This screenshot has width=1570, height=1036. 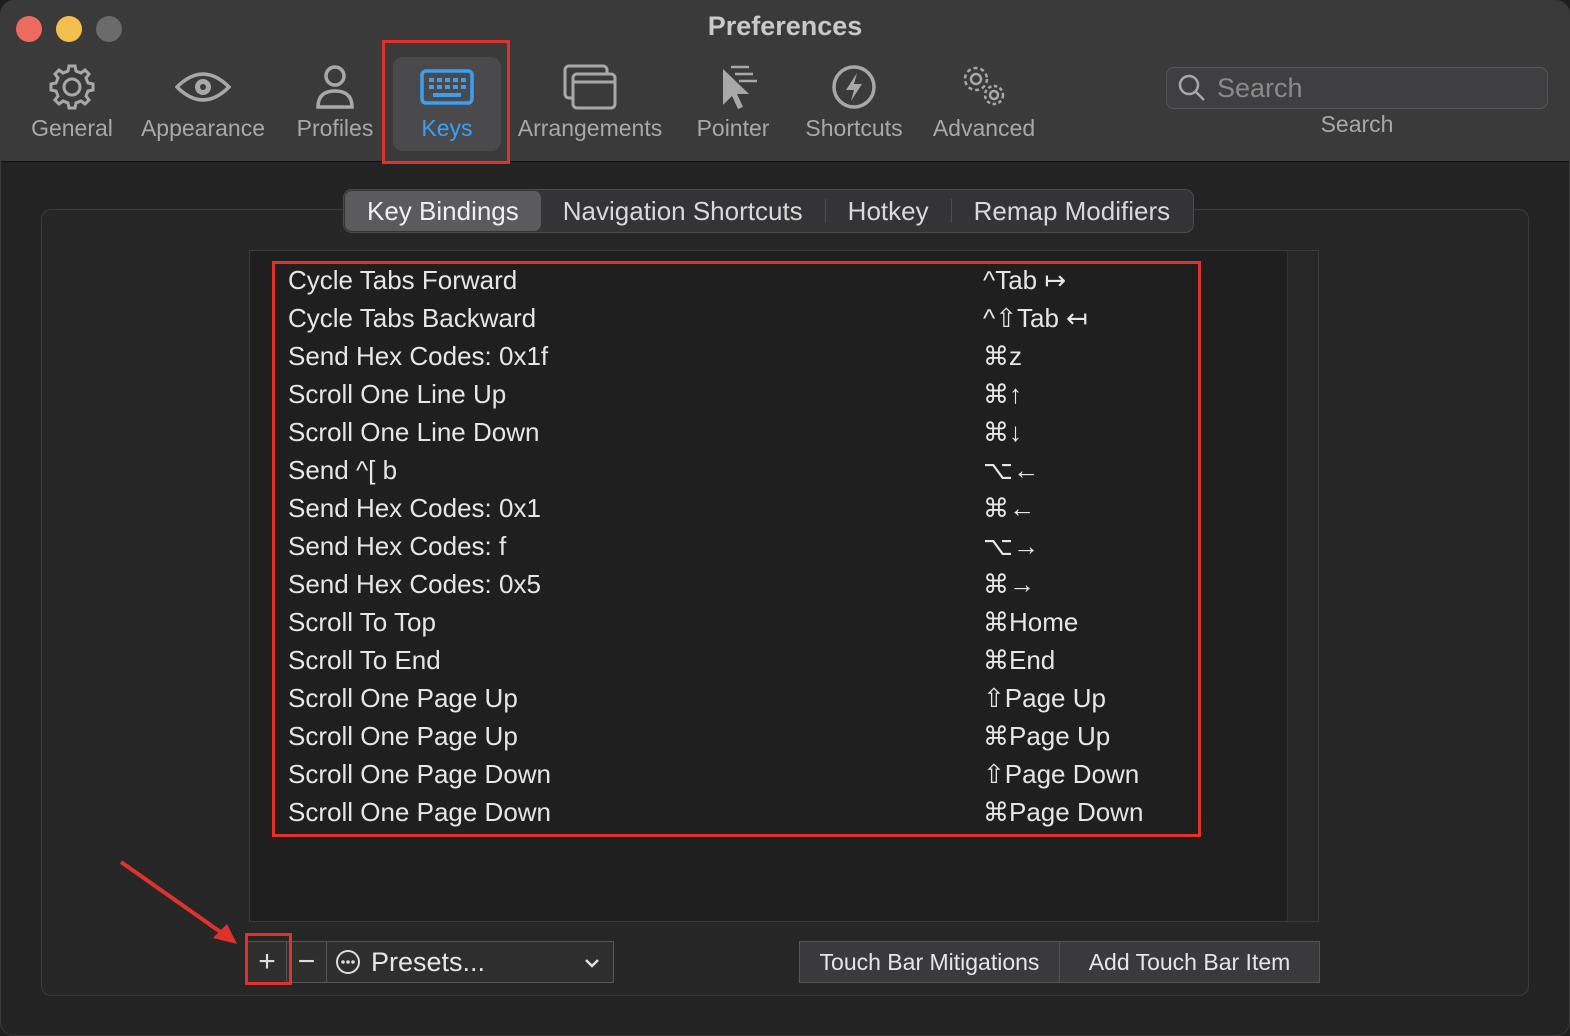 What do you see at coordinates (348, 962) in the screenshot?
I see `ellipsis-circle-icon` at bounding box center [348, 962].